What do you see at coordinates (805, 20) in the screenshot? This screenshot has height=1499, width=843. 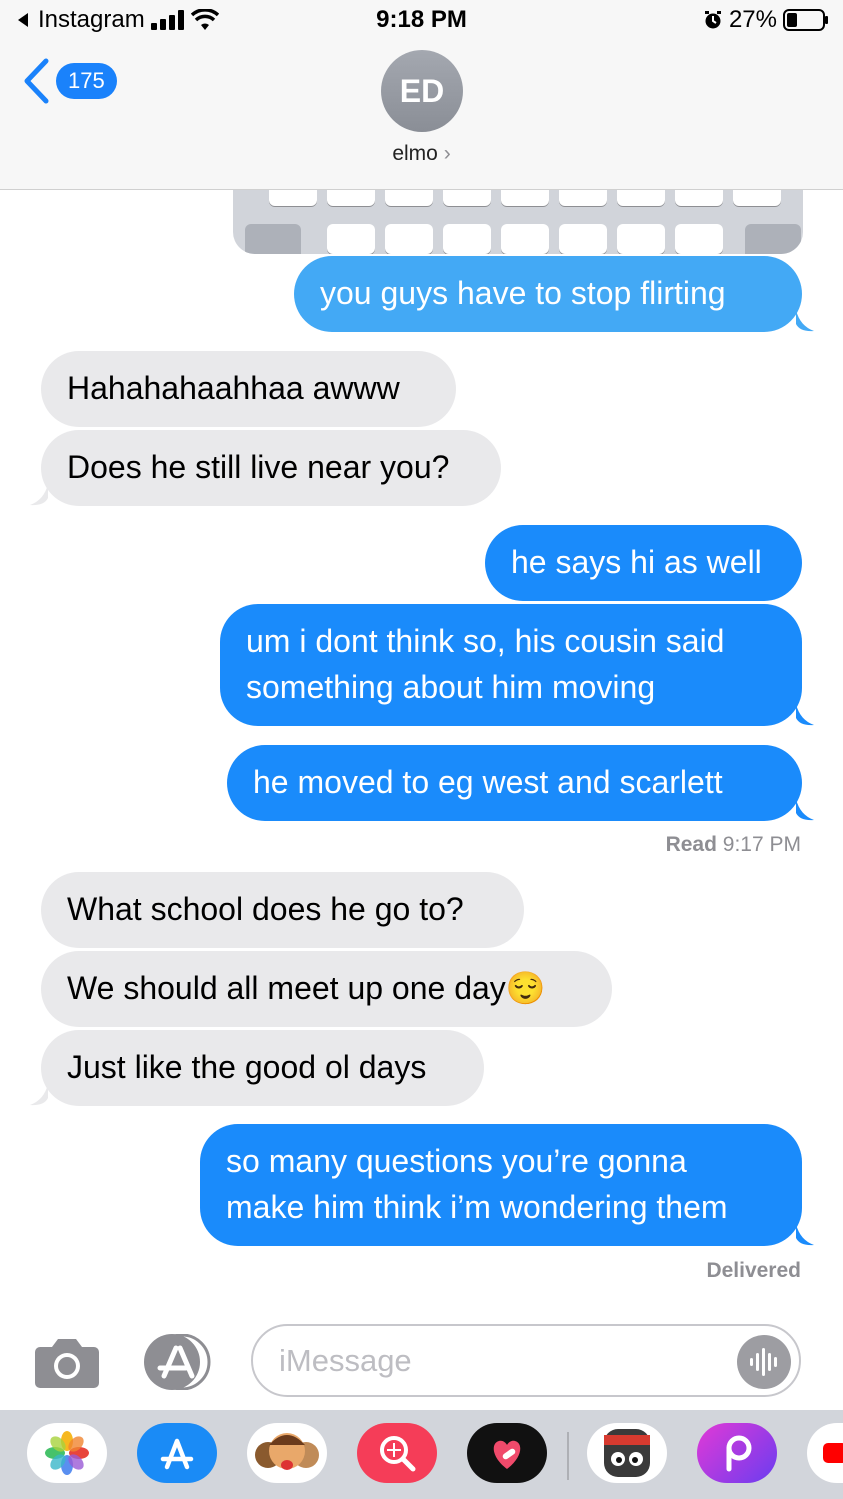 I see `battery-icon` at bounding box center [805, 20].